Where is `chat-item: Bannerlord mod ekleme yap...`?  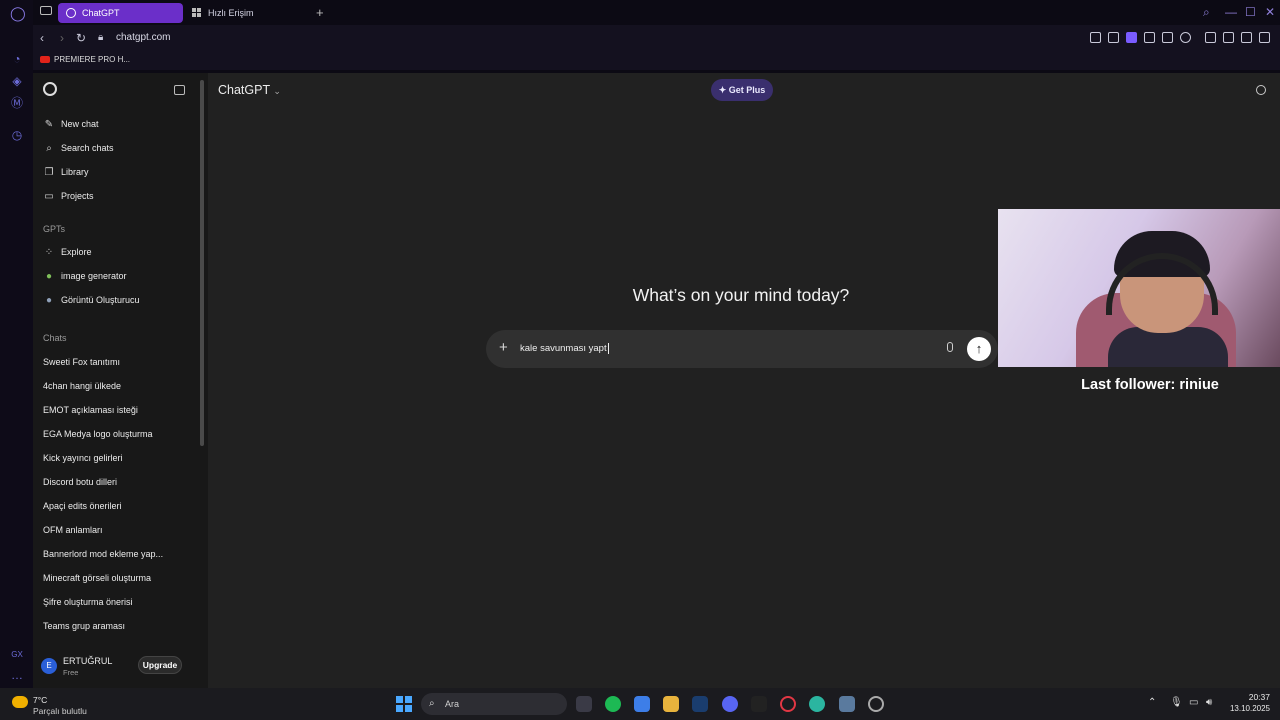 chat-item: Bannerlord mod ekleme yap... is located at coordinates (123, 554).